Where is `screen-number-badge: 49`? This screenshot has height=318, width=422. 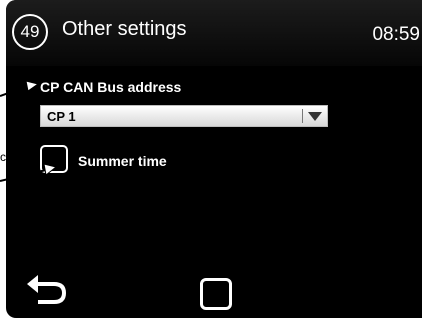 screen-number-badge: 49 is located at coordinates (30, 32).